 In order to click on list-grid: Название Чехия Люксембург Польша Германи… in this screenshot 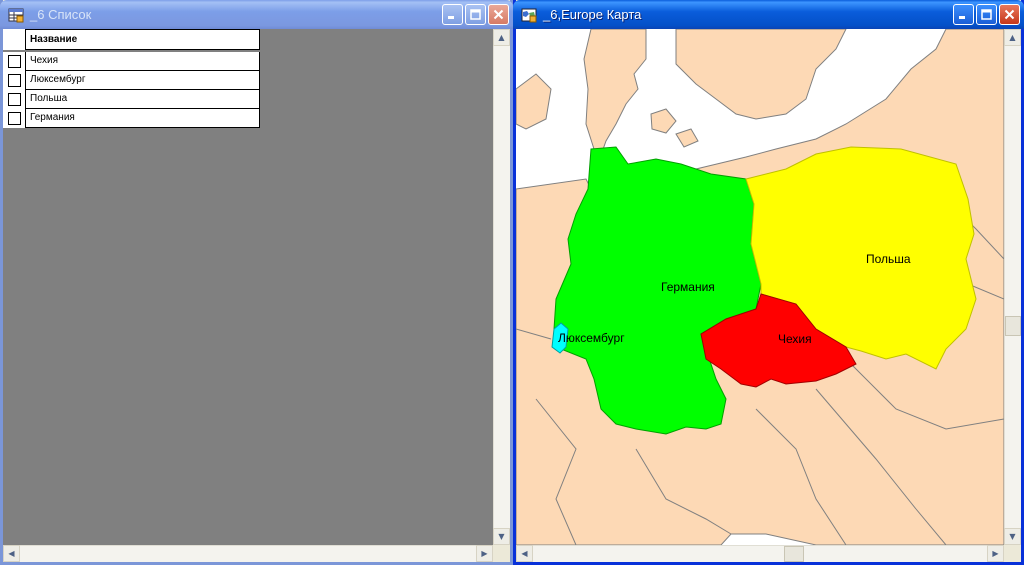, I will do `click(131, 78)`.